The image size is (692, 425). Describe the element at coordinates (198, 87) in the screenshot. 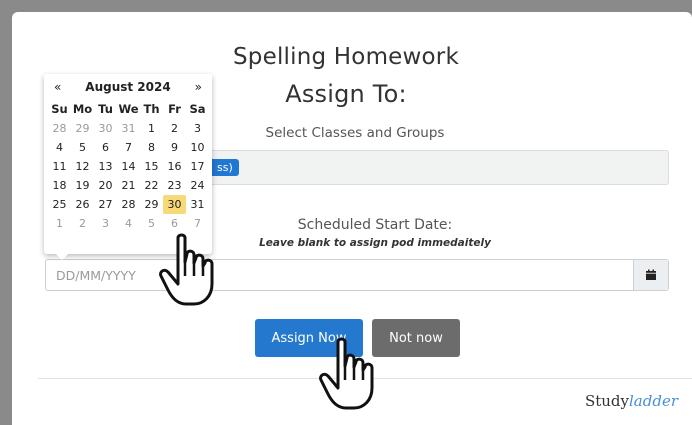

I see `next-month-button: »` at that location.